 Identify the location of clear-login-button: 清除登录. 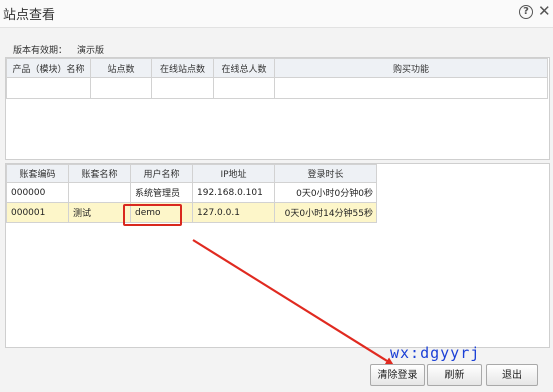
(397, 375).